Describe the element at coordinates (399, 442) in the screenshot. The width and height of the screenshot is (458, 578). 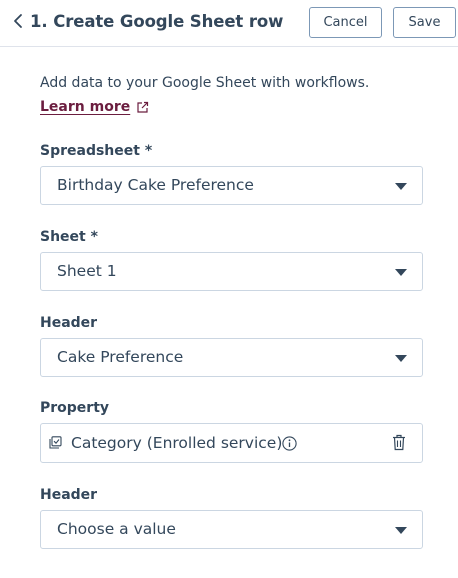
I see `trash-icon` at that location.